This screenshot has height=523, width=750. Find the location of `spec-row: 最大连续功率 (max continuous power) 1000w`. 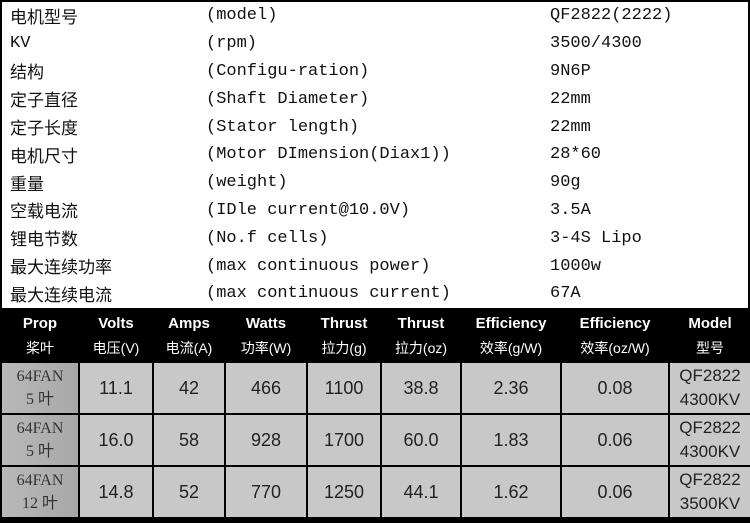

spec-row: 最大连续功率 (max continuous power) 1000w is located at coordinates (375, 266).